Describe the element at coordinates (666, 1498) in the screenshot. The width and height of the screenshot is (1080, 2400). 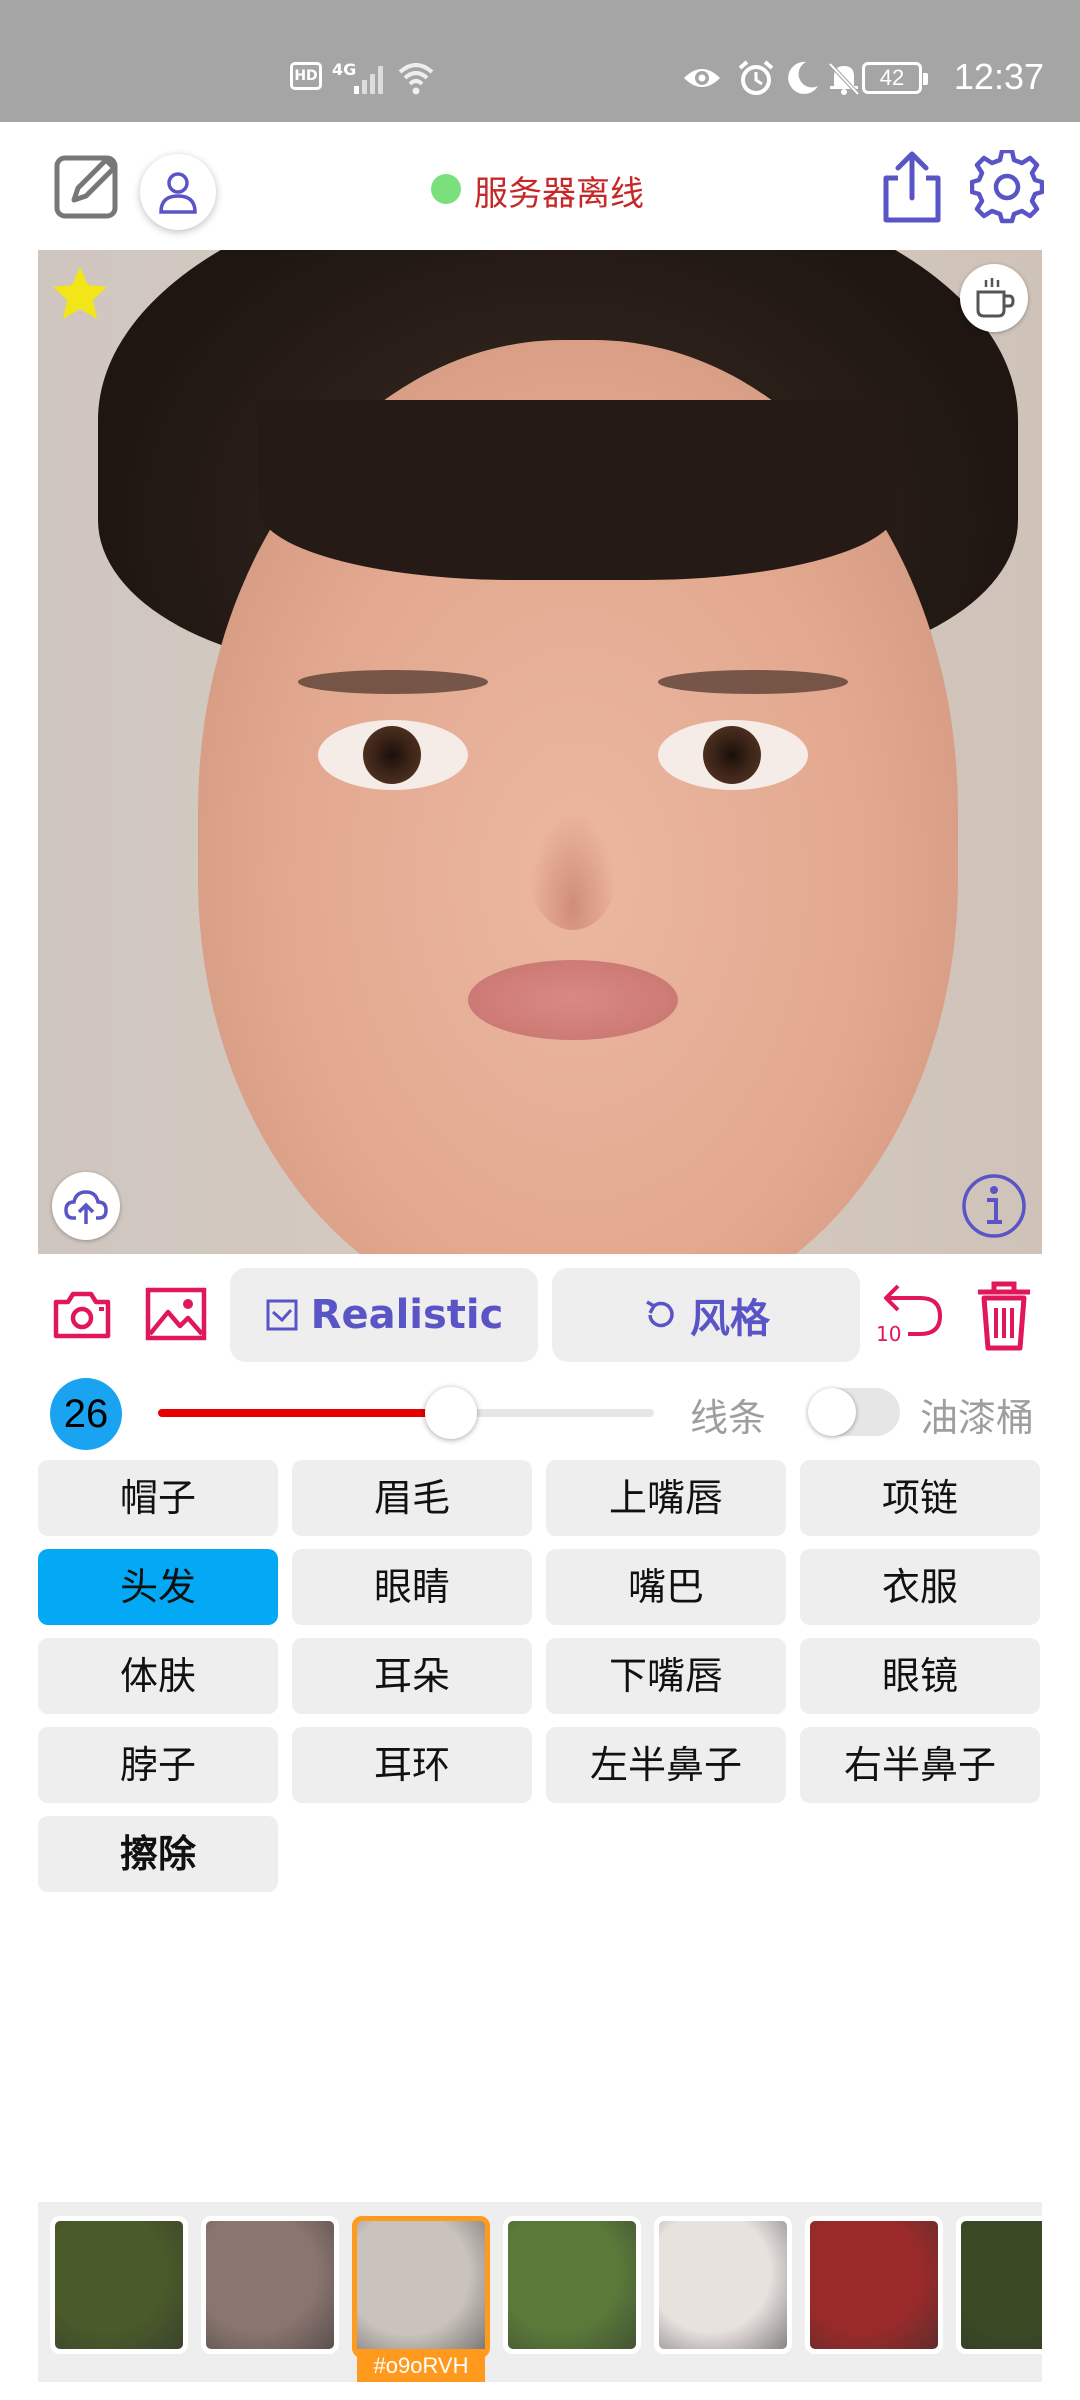
I see `label-chip: 上嘴唇` at that location.